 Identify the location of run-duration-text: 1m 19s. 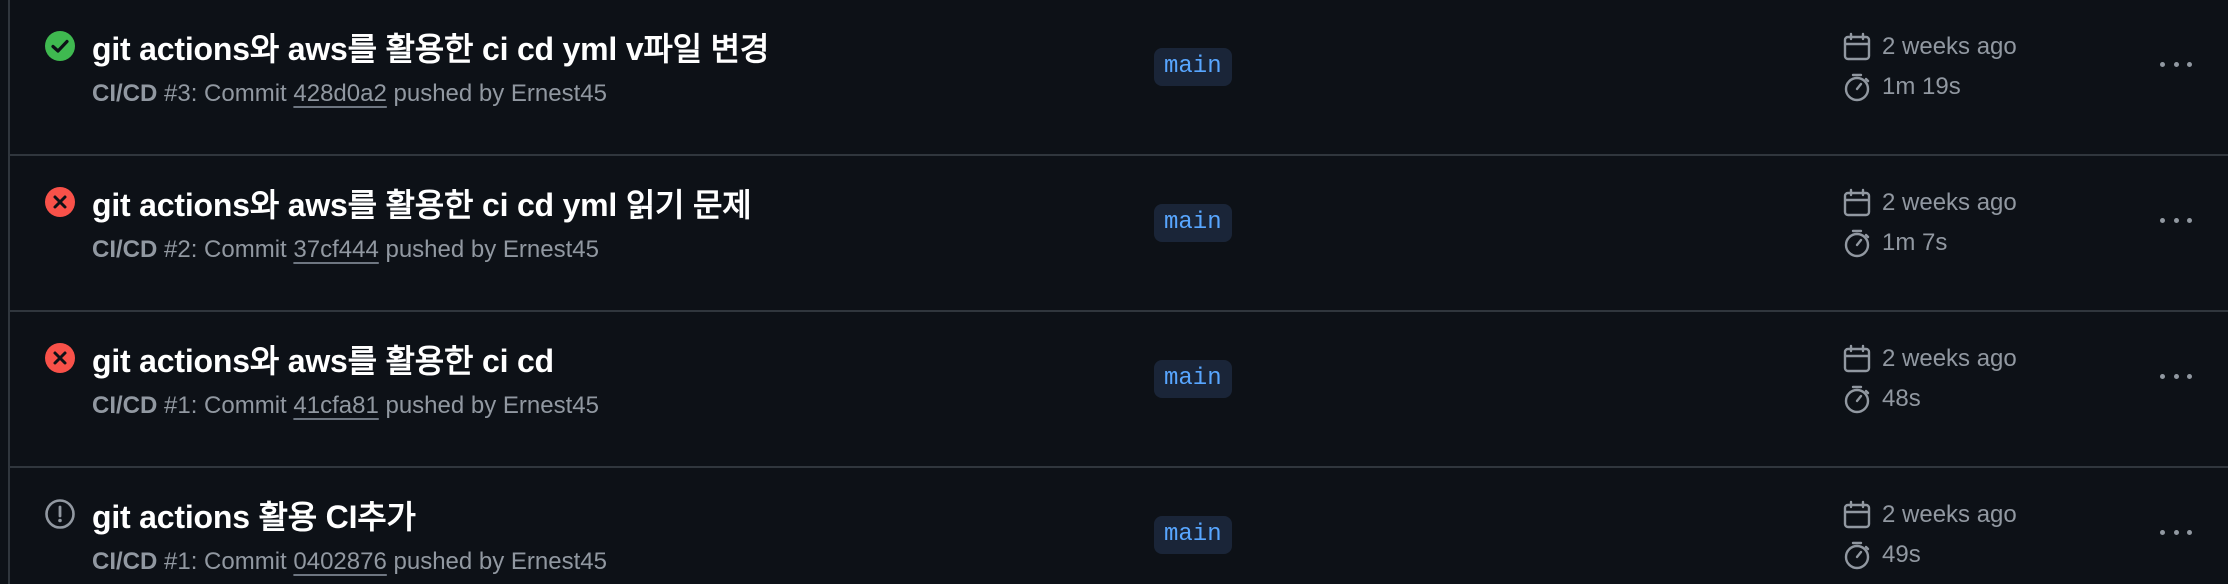
(1921, 86).